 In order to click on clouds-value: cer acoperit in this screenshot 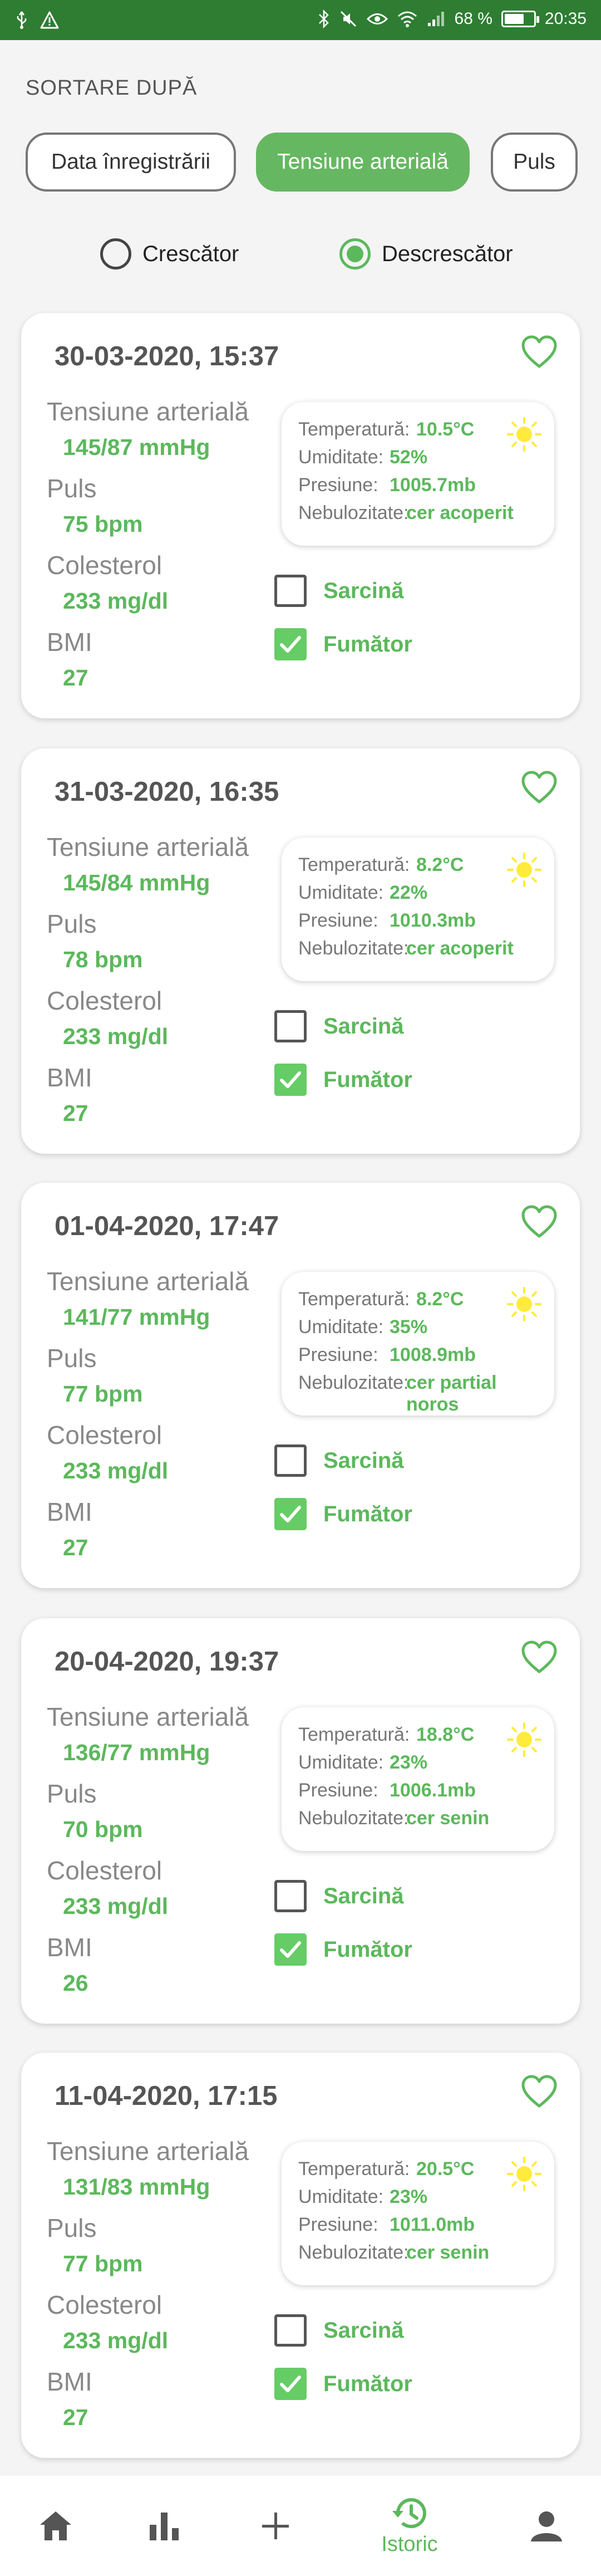, I will do `click(460, 948)`.